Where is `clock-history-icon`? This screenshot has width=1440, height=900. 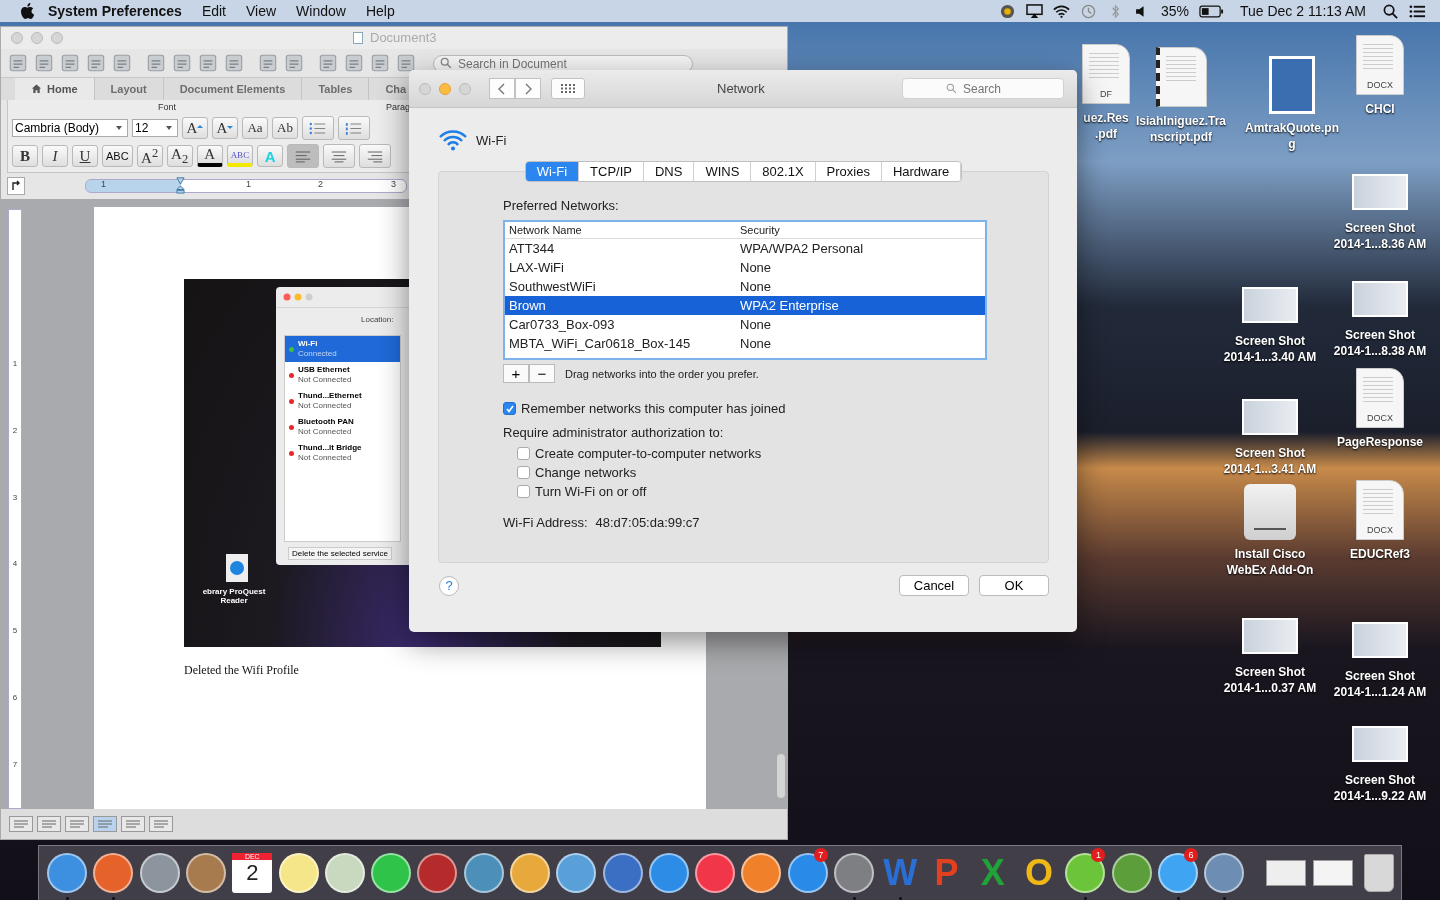
clock-history-icon is located at coordinates (1088, 11).